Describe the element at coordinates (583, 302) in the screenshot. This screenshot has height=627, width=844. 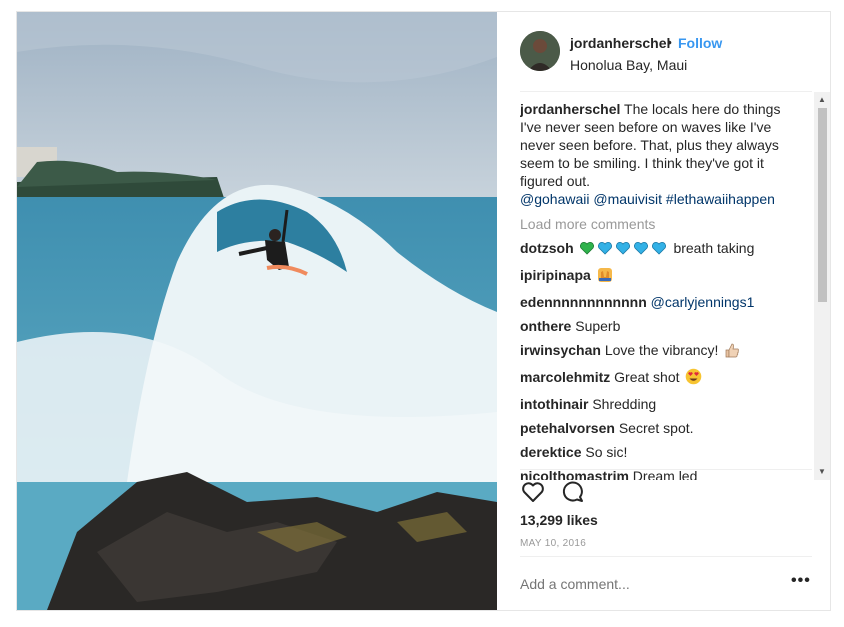
I see `comment-username: edennnnnnnnnnnn` at that location.